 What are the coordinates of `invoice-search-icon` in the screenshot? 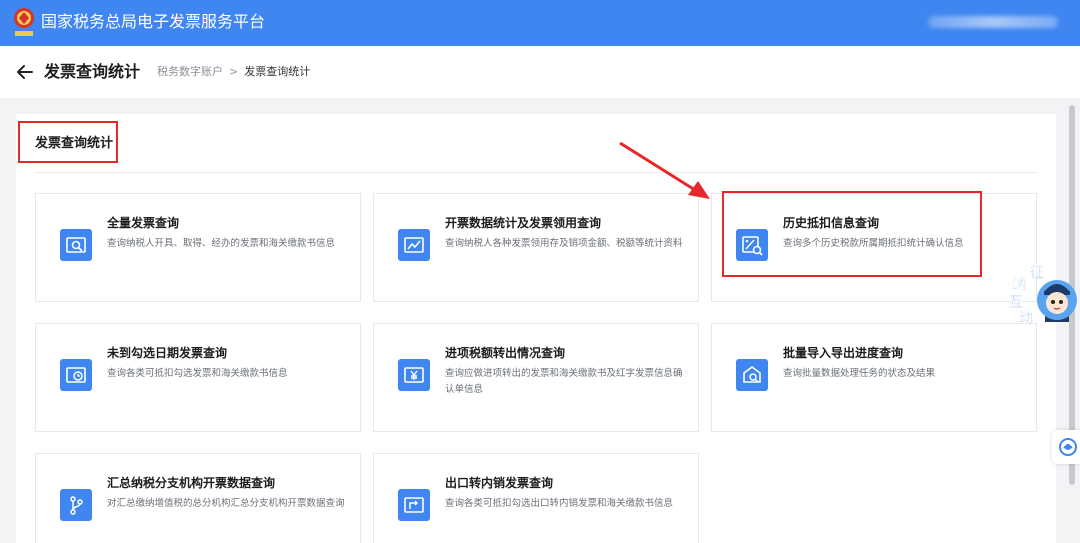 It's located at (76, 245).